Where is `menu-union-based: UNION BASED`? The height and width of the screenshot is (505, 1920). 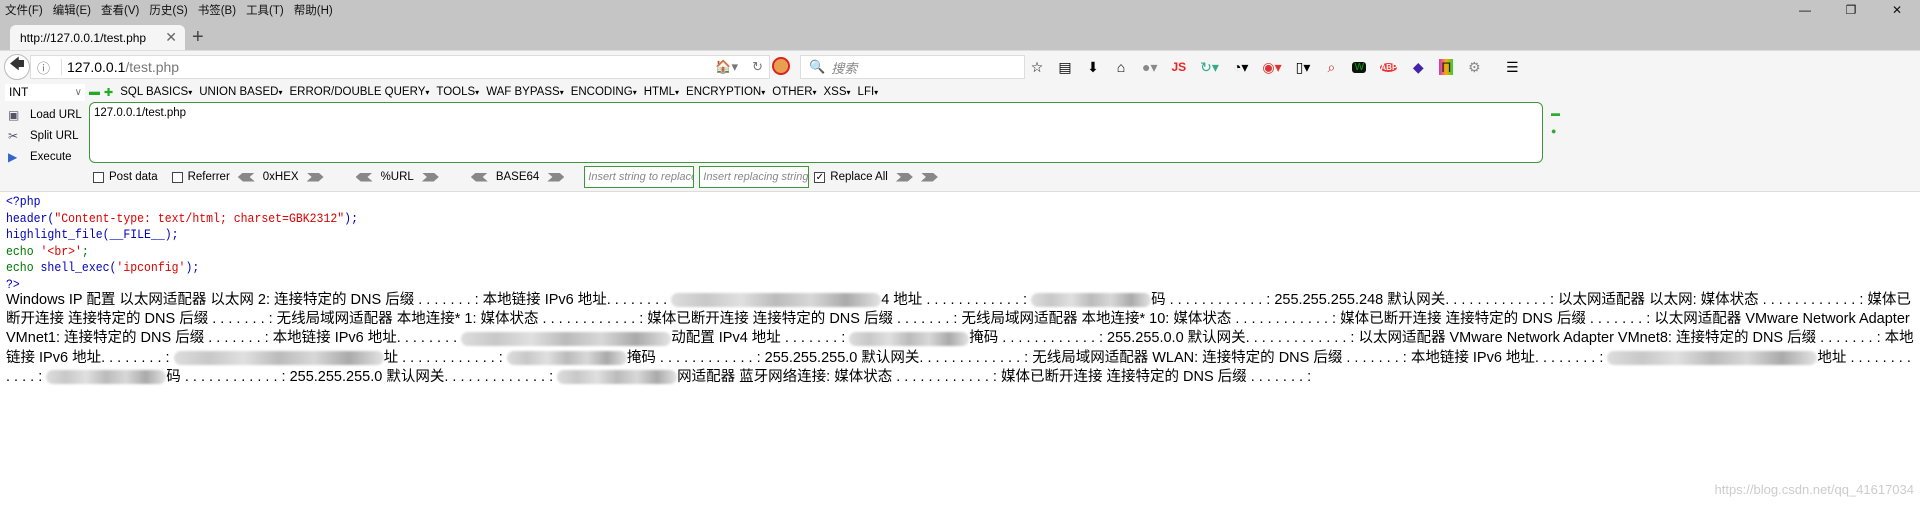
menu-union-based: UNION BASED is located at coordinates (240, 92).